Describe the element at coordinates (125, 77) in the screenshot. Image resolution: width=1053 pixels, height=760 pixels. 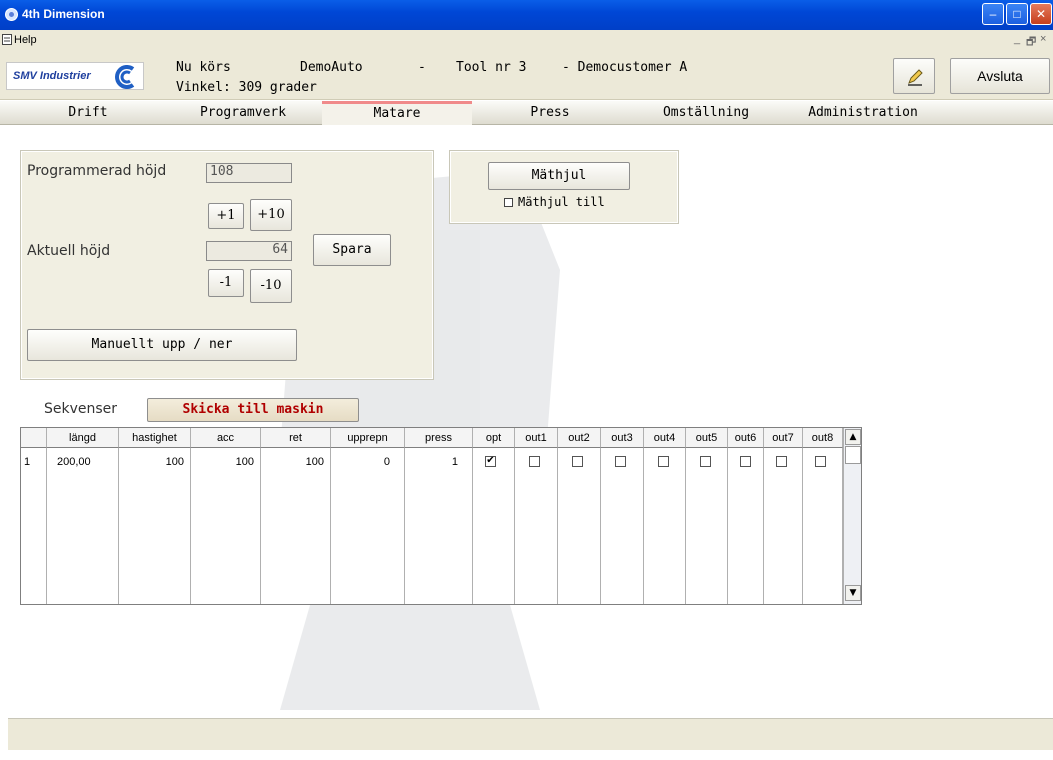
I see `logo-swirl-icon` at that location.